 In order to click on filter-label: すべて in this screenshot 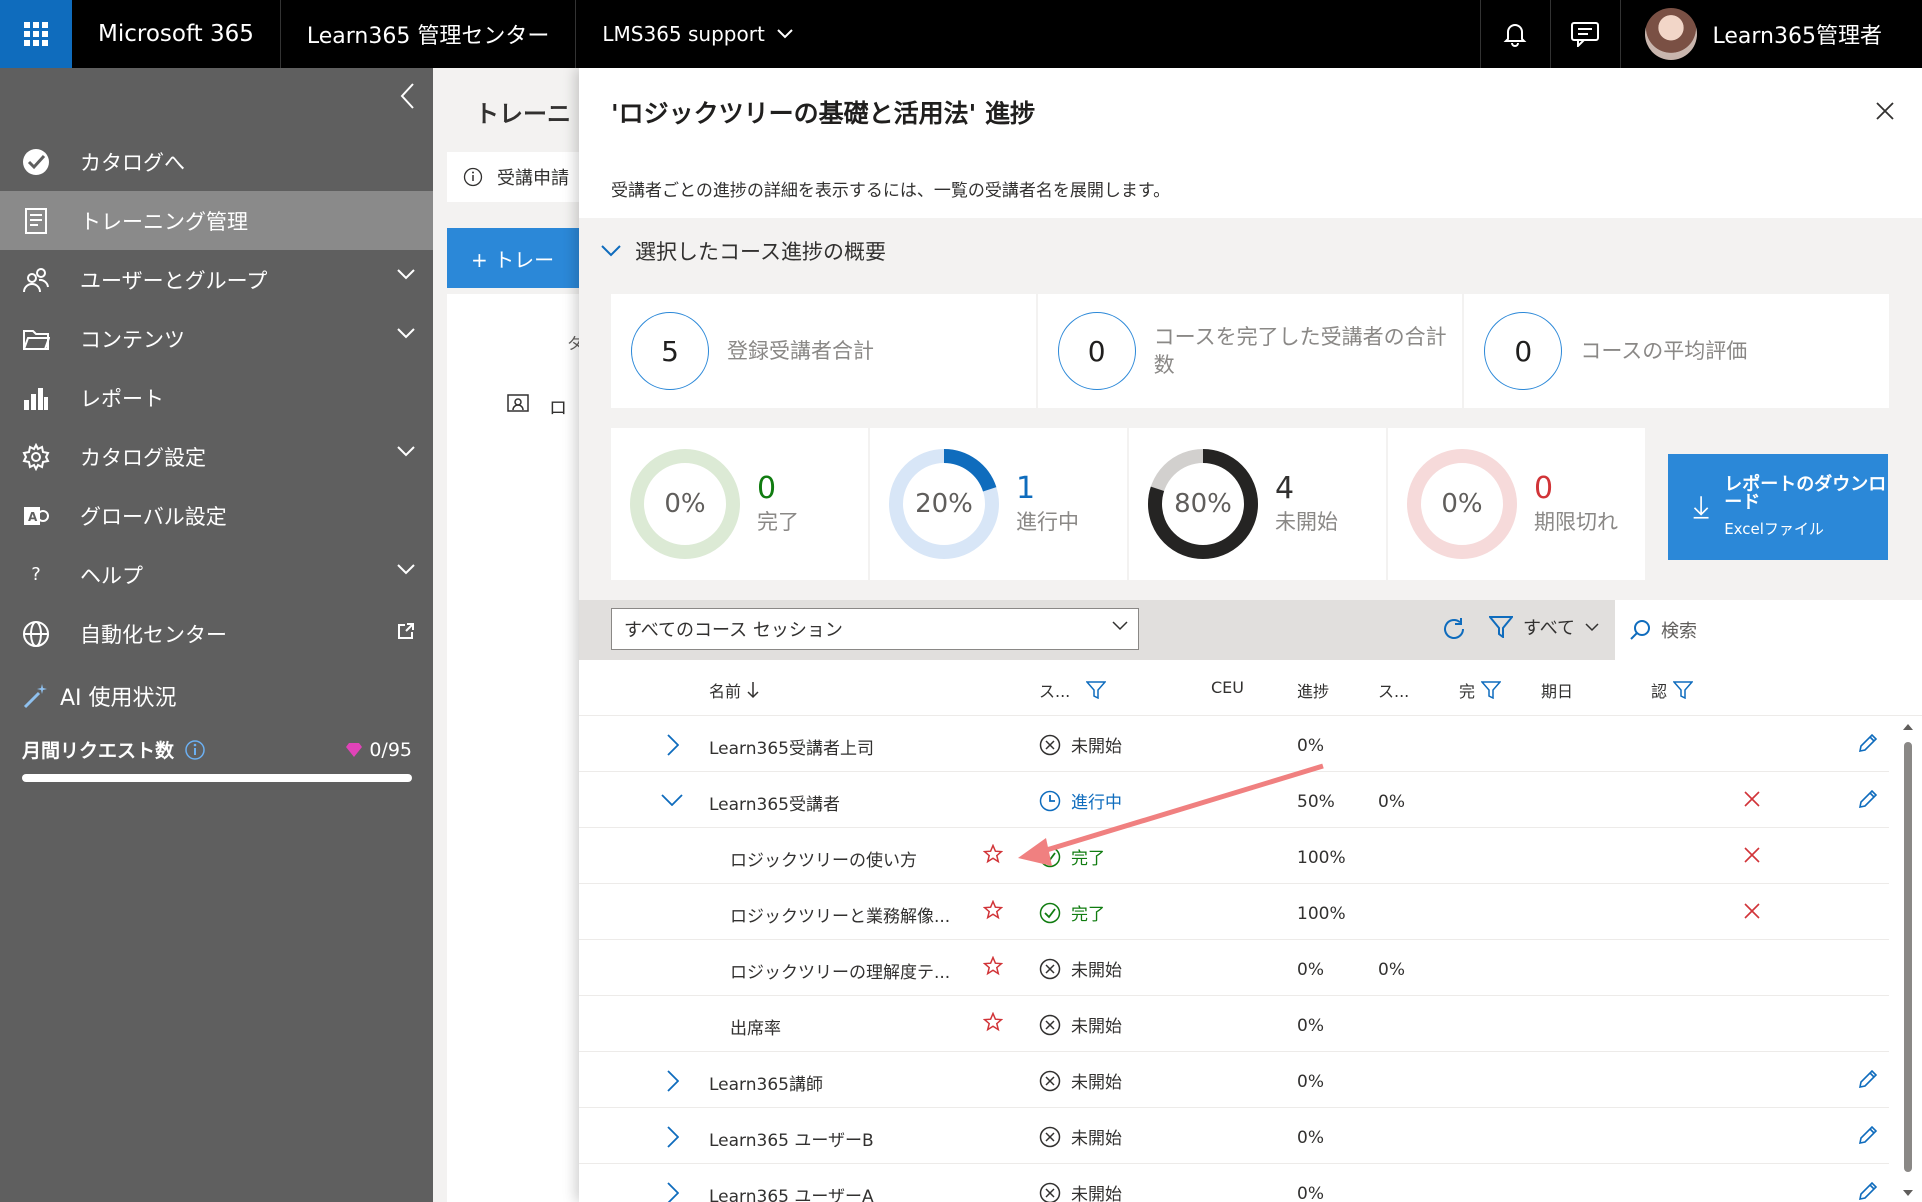, I will do `click(1549, 628)`.